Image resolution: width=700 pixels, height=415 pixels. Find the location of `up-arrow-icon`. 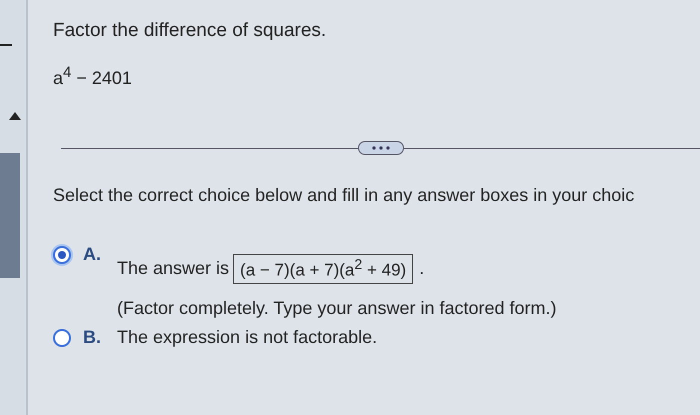

up-arrow-icon is located at coordinates (15, 116).